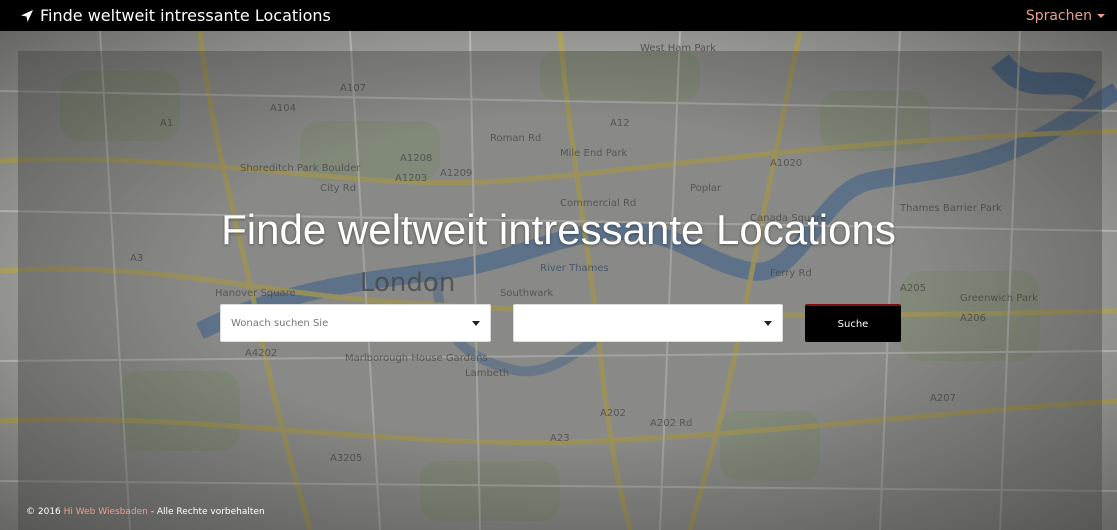 This screenshot has width=1117, height=530. What do you see at coordinates (43, 512) in the screenshot?
I see `footer-copyright-text: © 2016` at bounding box center [43, 512].